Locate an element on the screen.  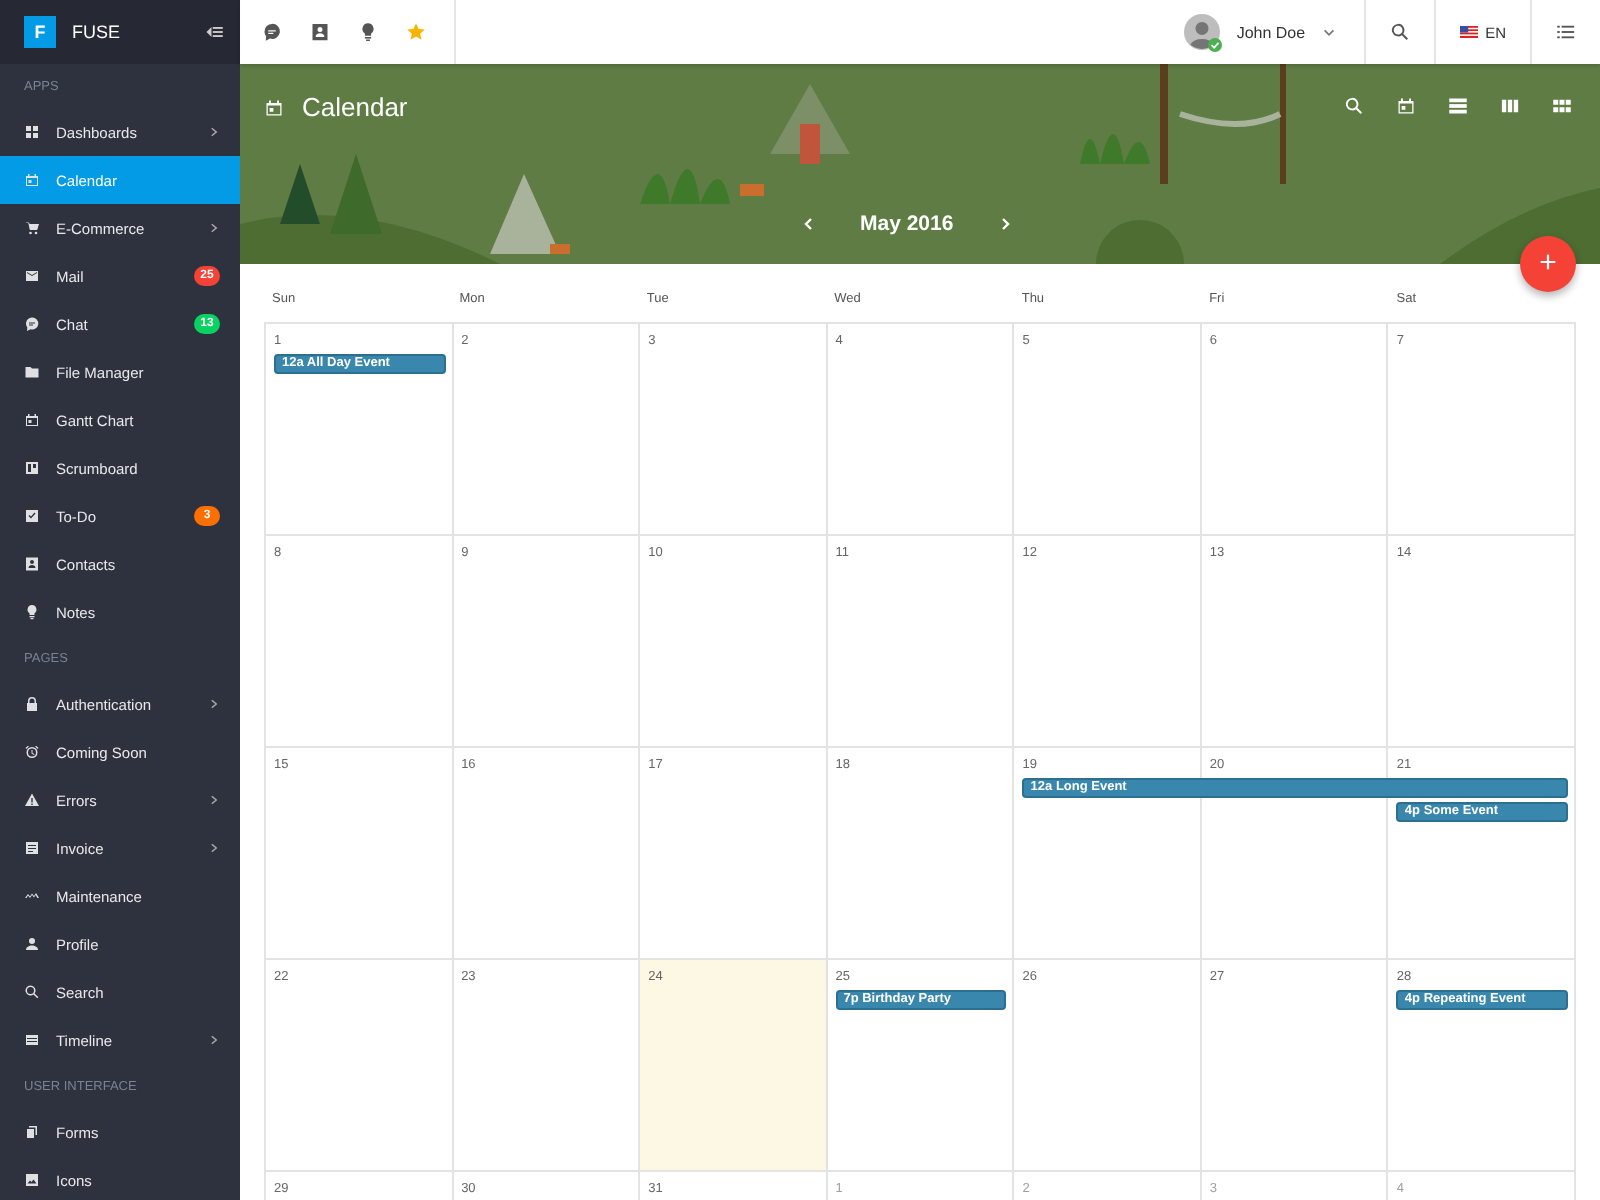
image-icon is located at coordinates (32, 1180).